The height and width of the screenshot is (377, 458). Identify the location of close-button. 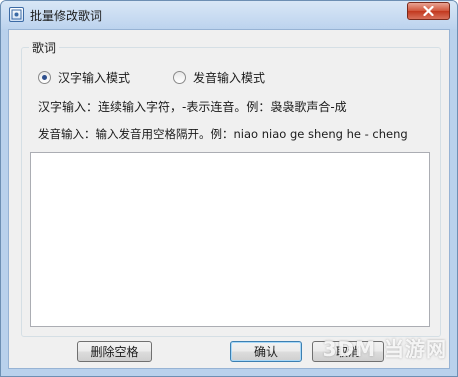
(428, 11).